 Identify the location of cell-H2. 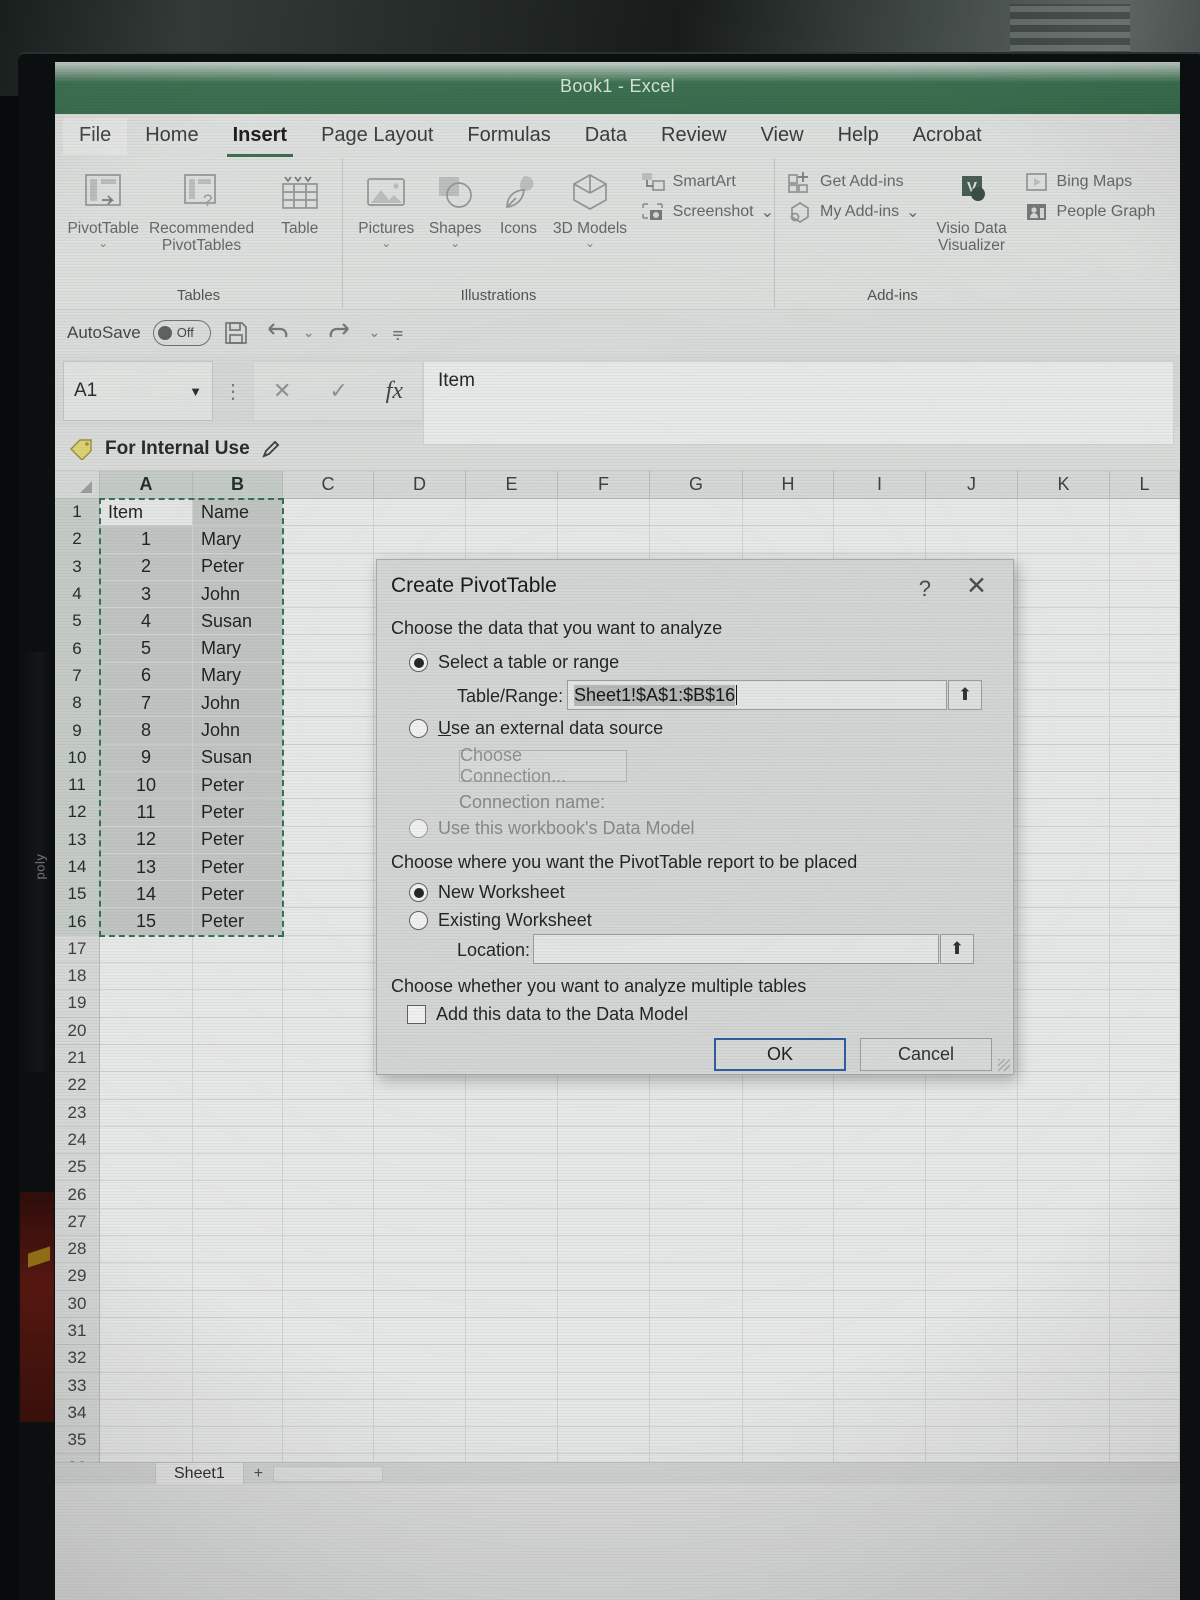
(788, 540).